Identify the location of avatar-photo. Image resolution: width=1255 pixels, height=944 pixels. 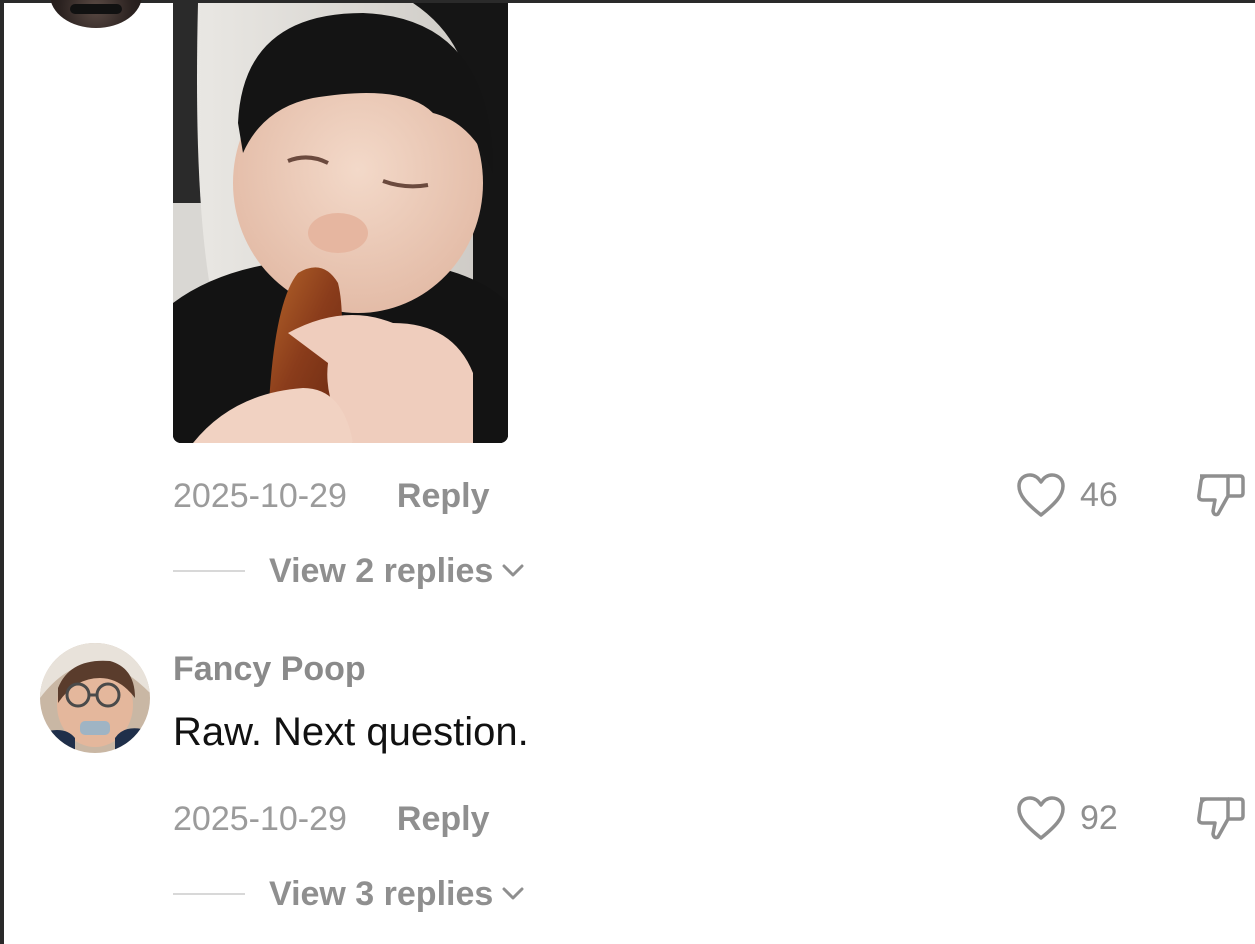
(95, 698).